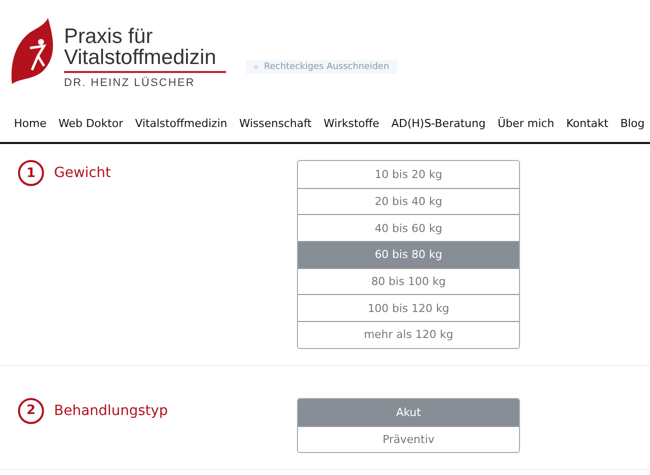  Describe the element at coordinates (91, 123) in the screenshot. I see `nav-link: Web Doktor` at that location.